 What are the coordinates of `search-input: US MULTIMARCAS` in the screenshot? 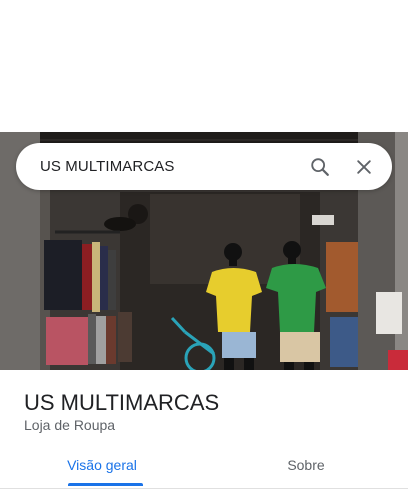 It's located at (171, 166).